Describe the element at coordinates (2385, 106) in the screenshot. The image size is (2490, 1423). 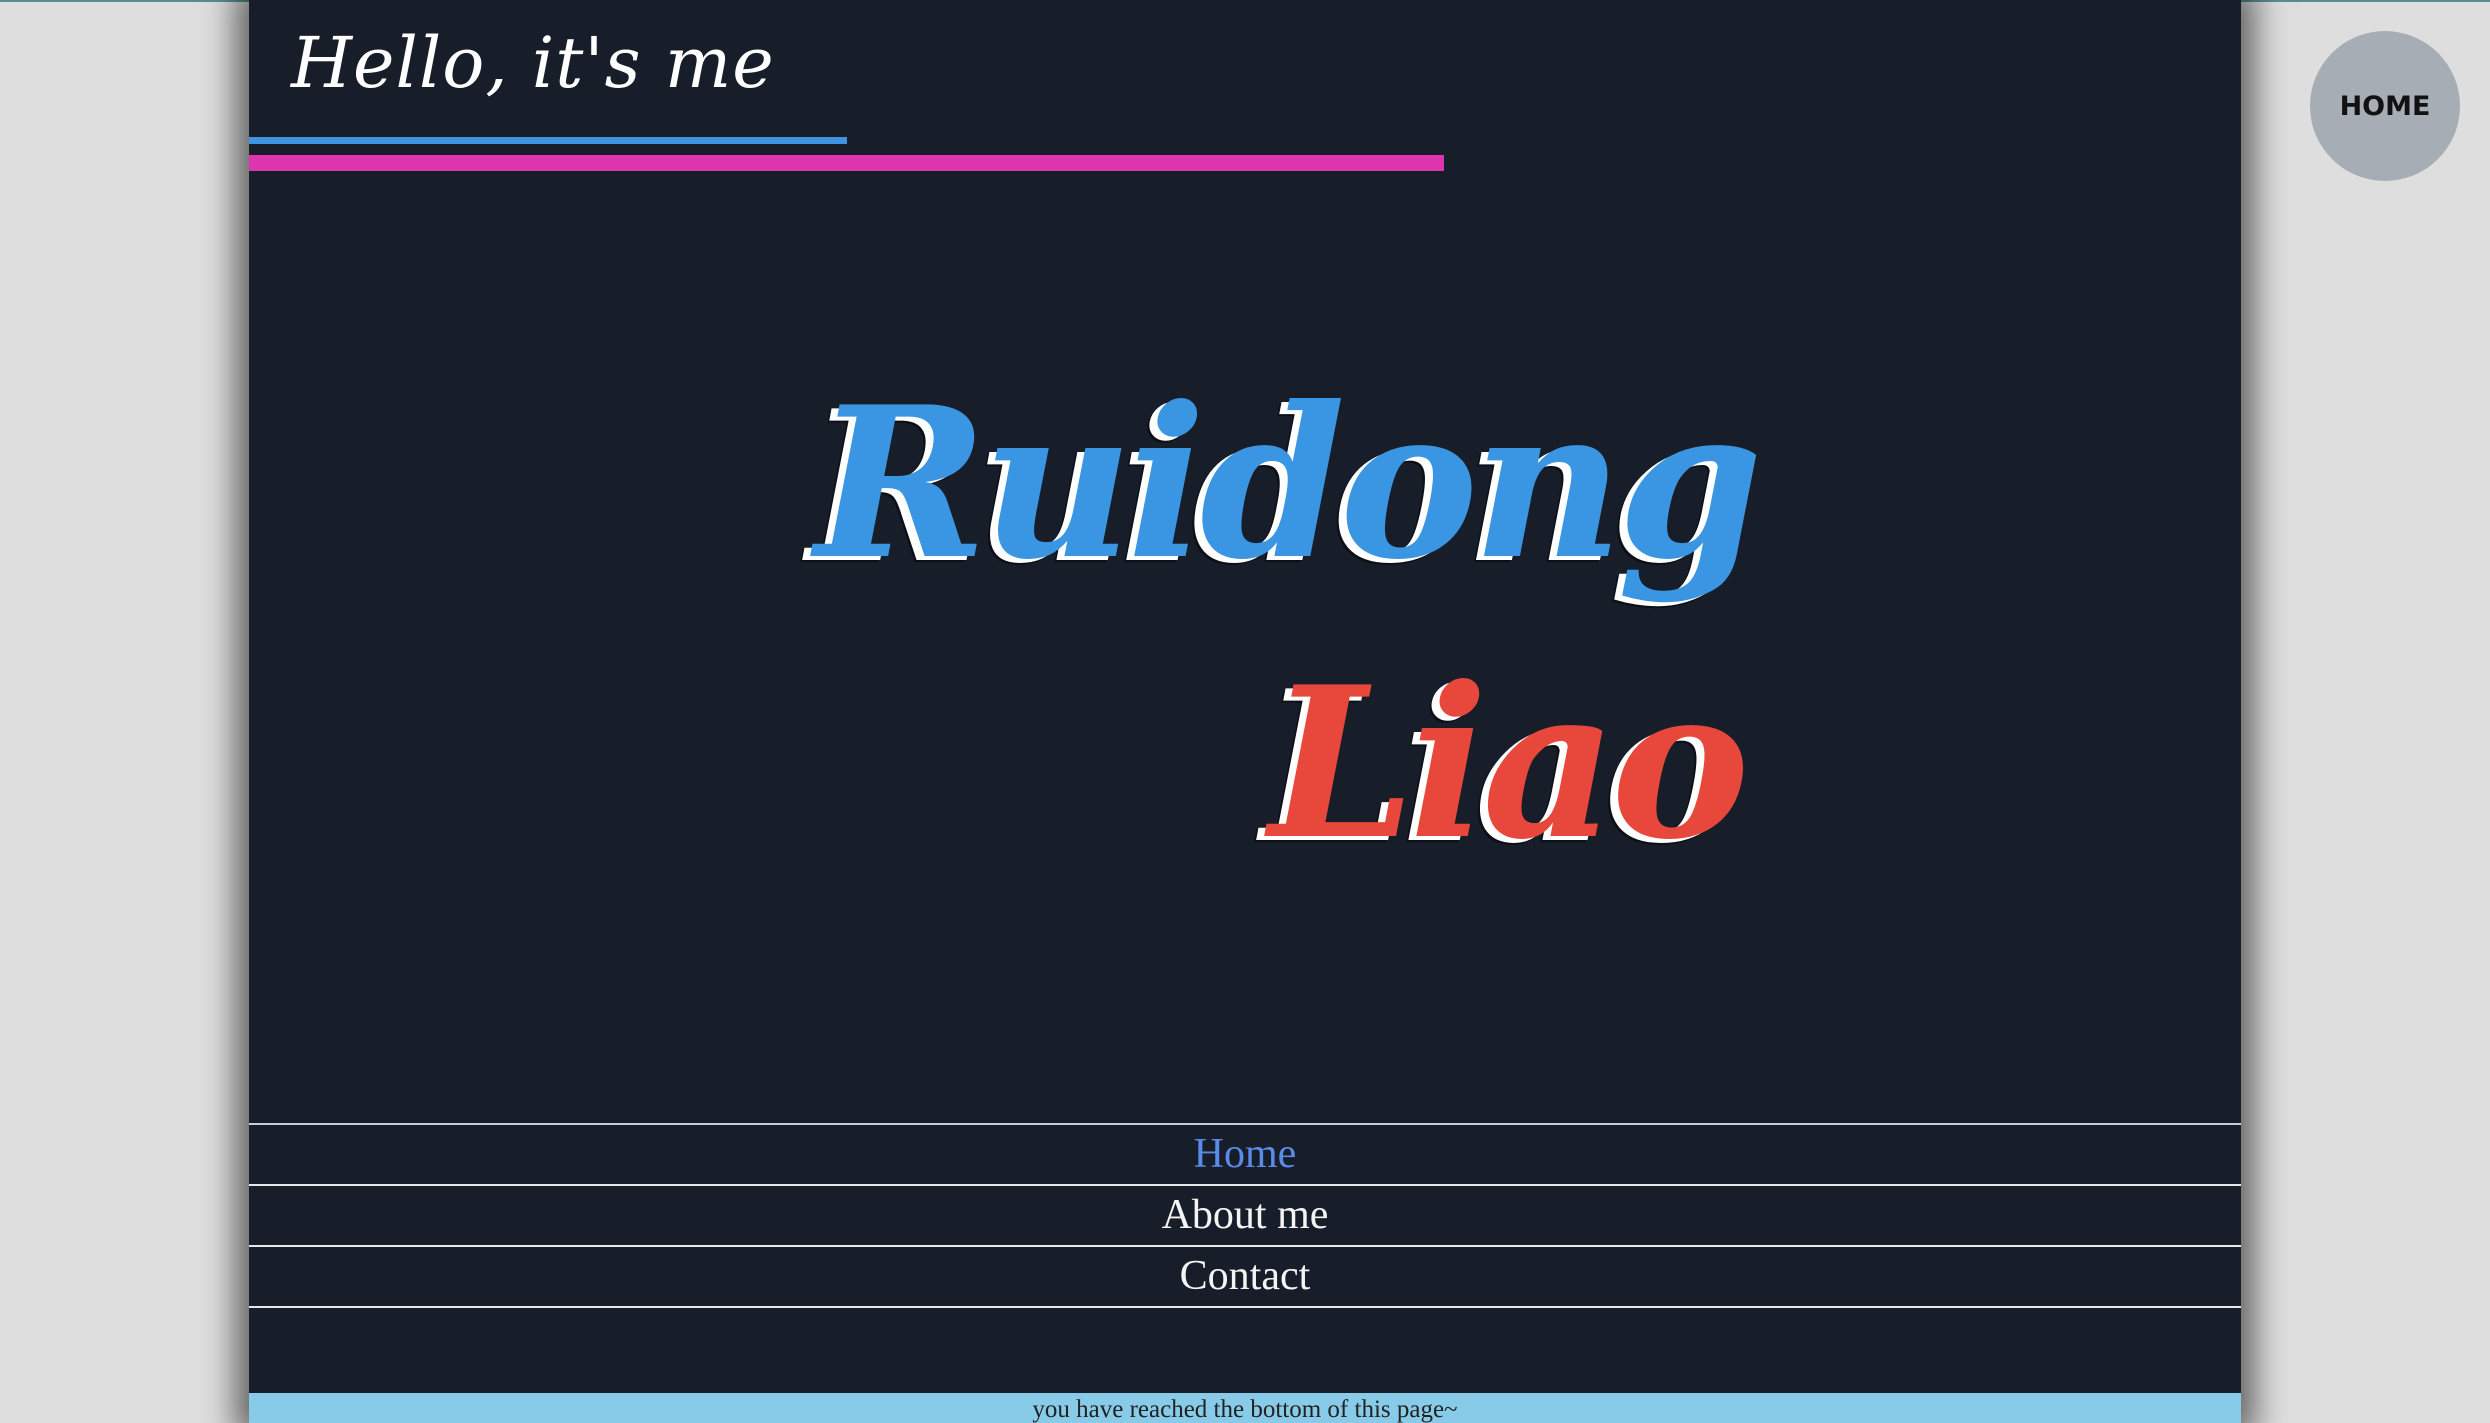
I see `home-button: HOME` at that location.